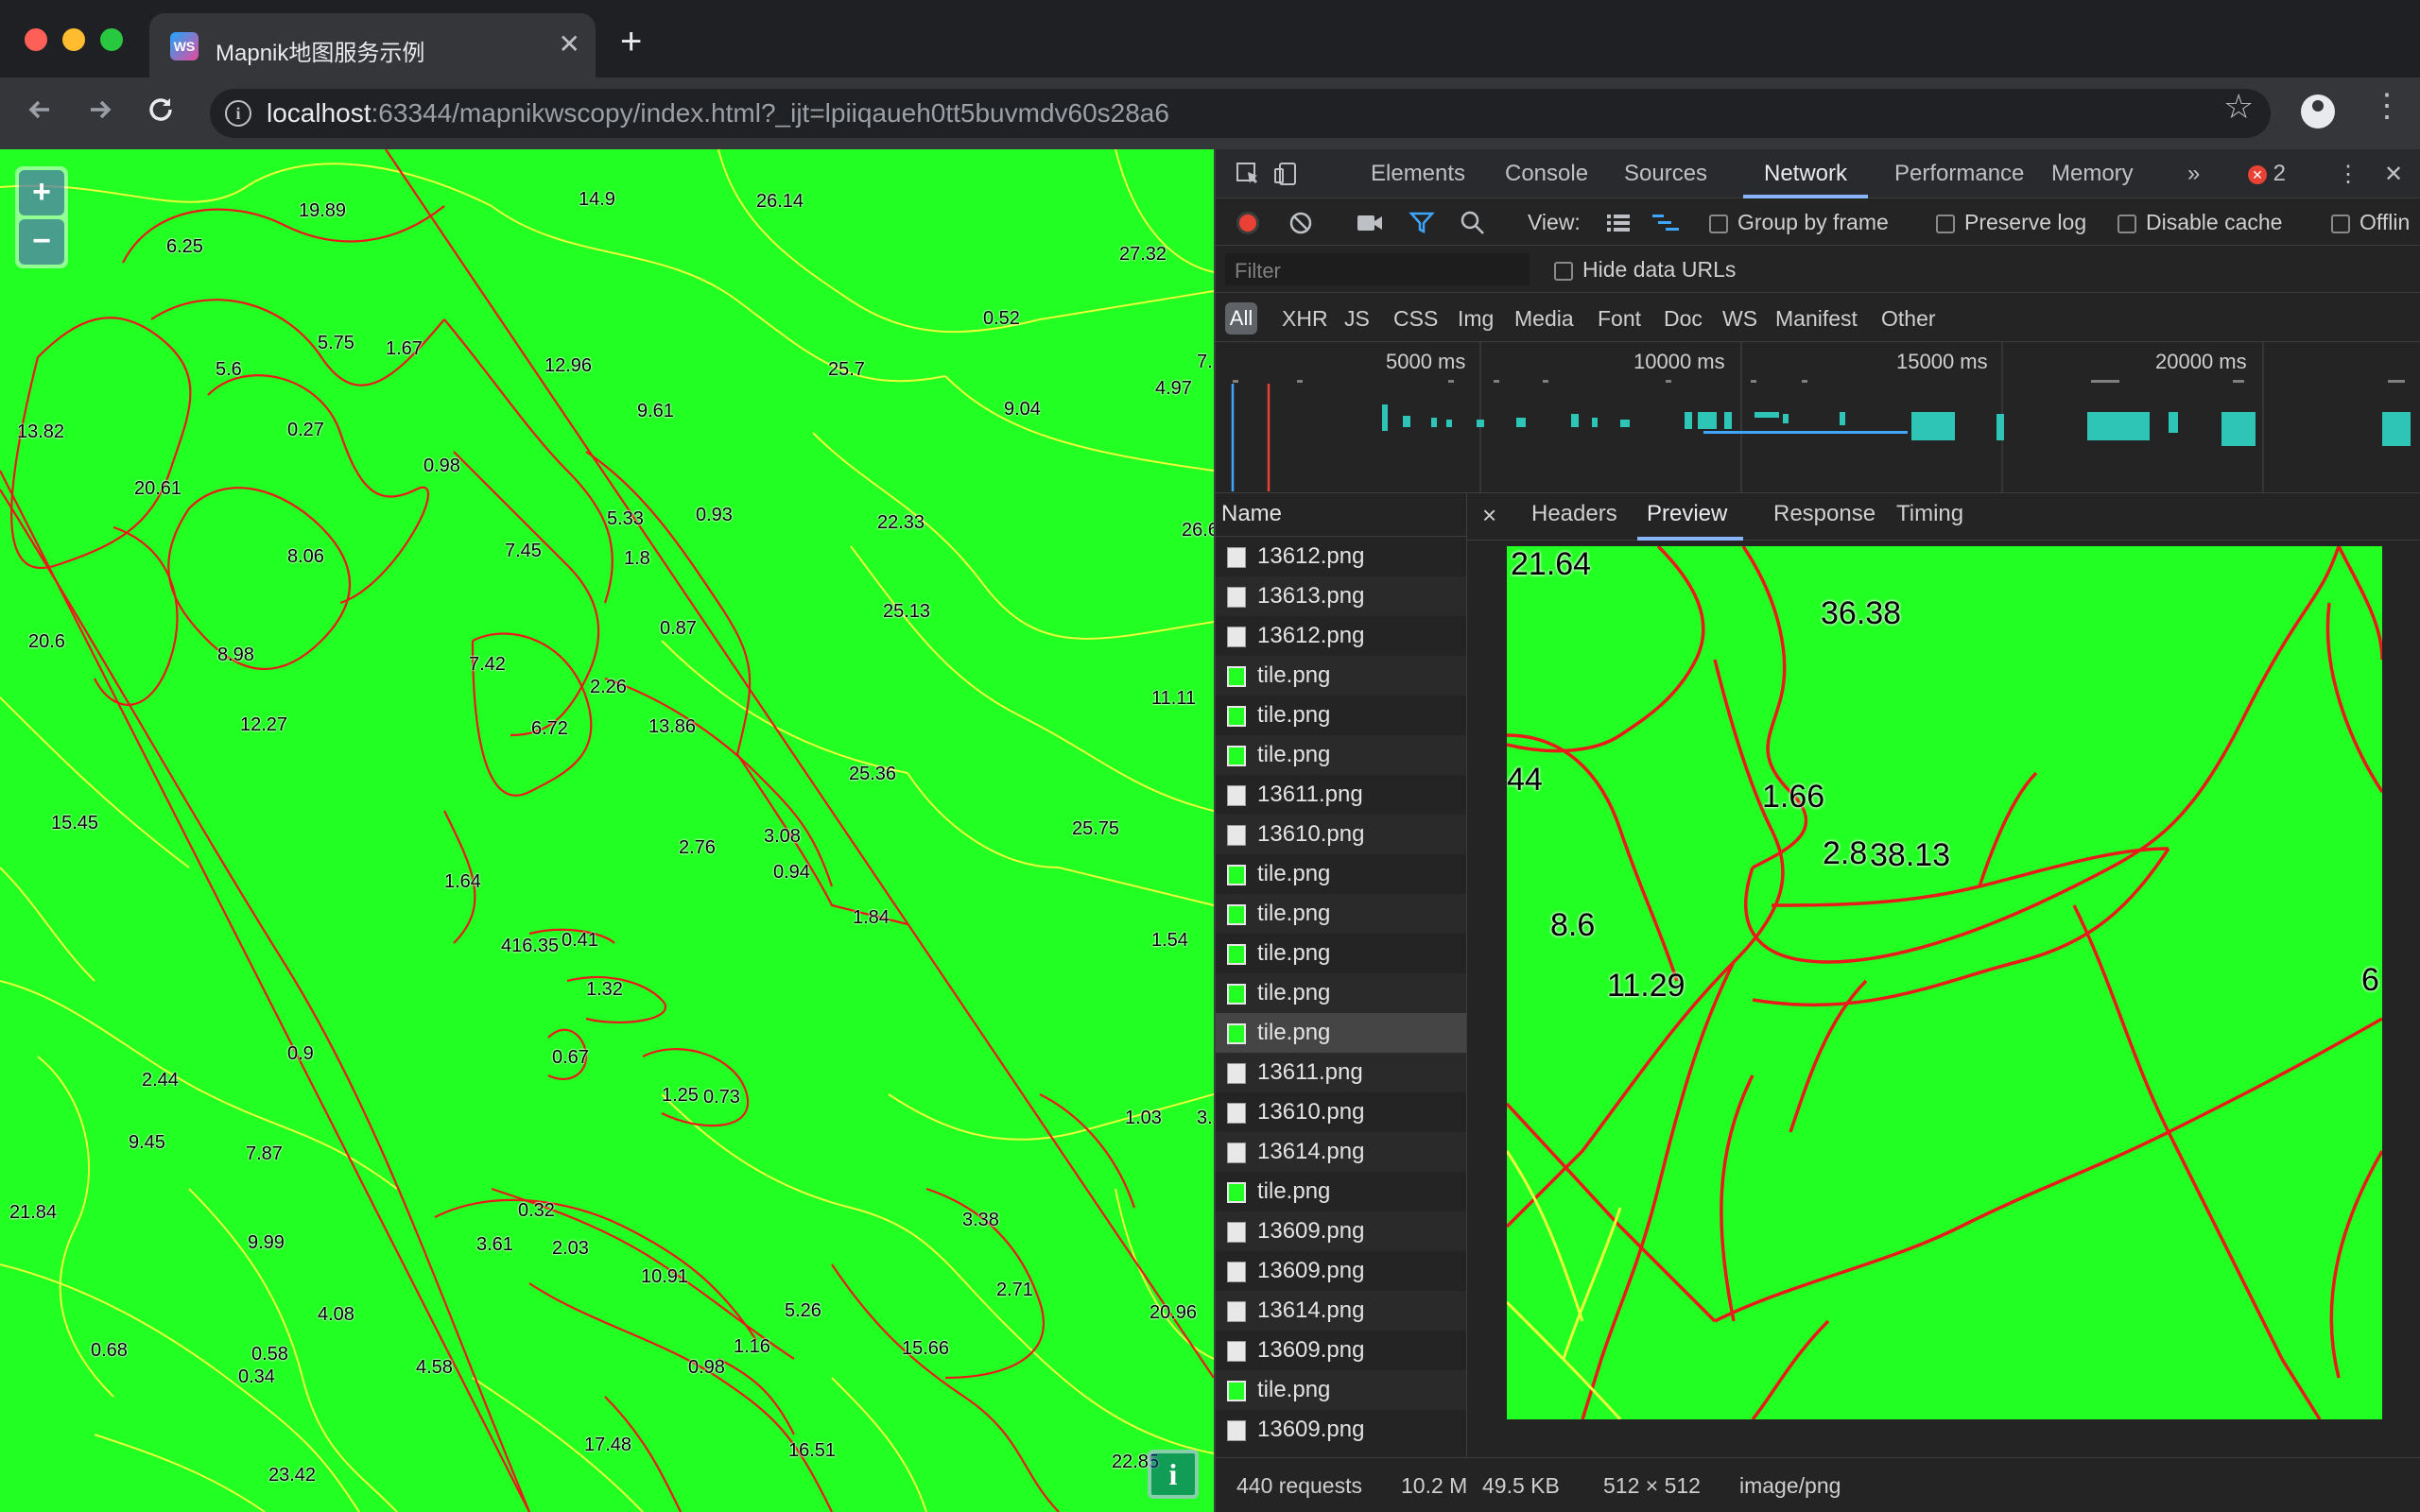 This screenshot has width=2420, height=1512. I want to click on minimize-window-button, so click(73, 39).